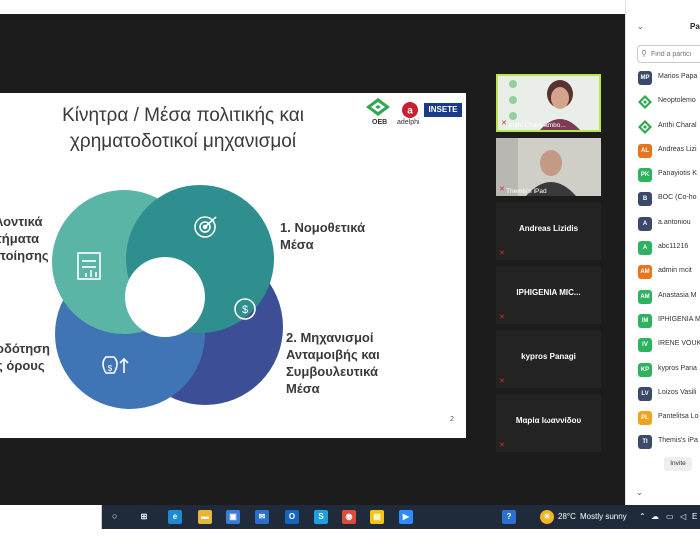 This screenshot has width=700, height=550. What do you see at coordinates (114, 516) in the screenshot?
I see `start-search-icon: ○` at bounding box center [114, 516].